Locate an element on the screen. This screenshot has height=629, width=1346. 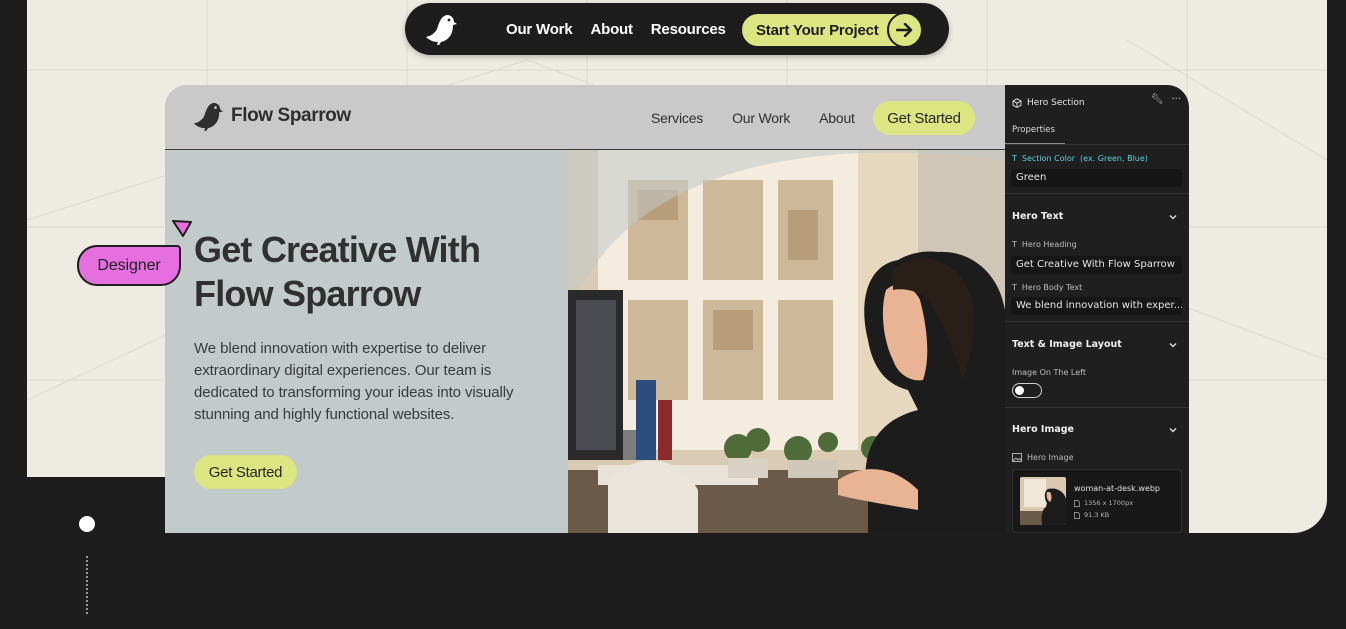
timeline-dot is located at coordinates (87, 524).